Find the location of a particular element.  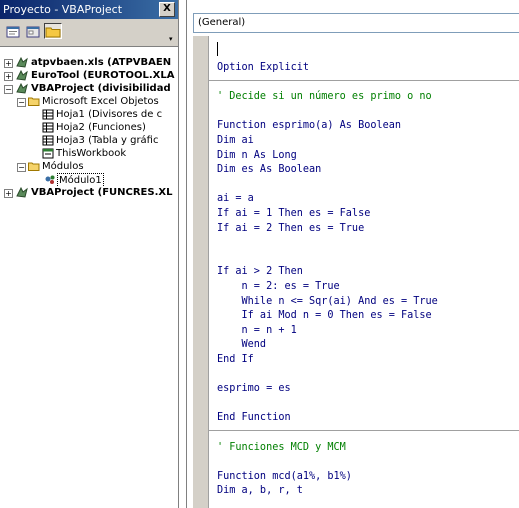

tree-node-label: Hoja1 (Divisores de c is located at coordinates (109, 114).